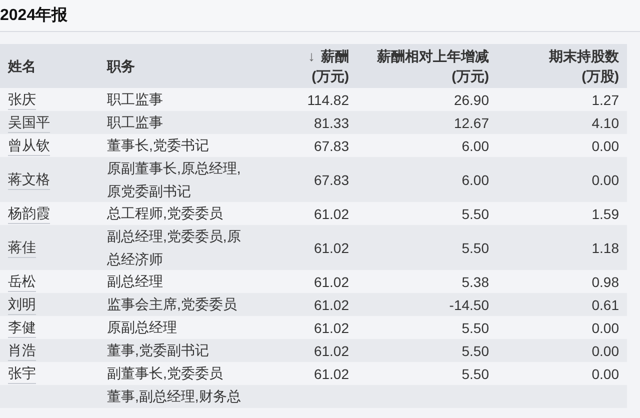 The width and height of the screenshot is (640, 418). I want to click on person-link: 杨韵霞, so click(29, 214).